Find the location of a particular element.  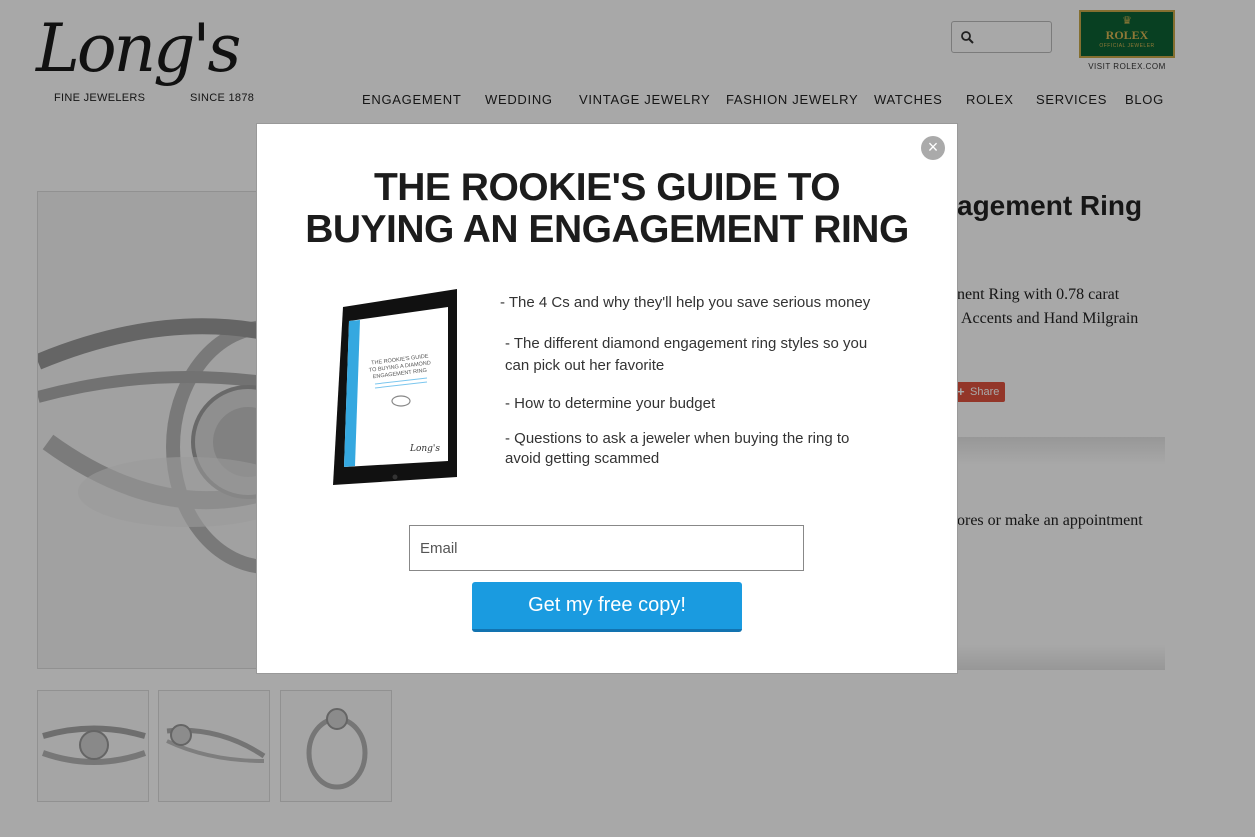

get-free-copy-button: Get my free copy! is located at coordinates (607, 607).